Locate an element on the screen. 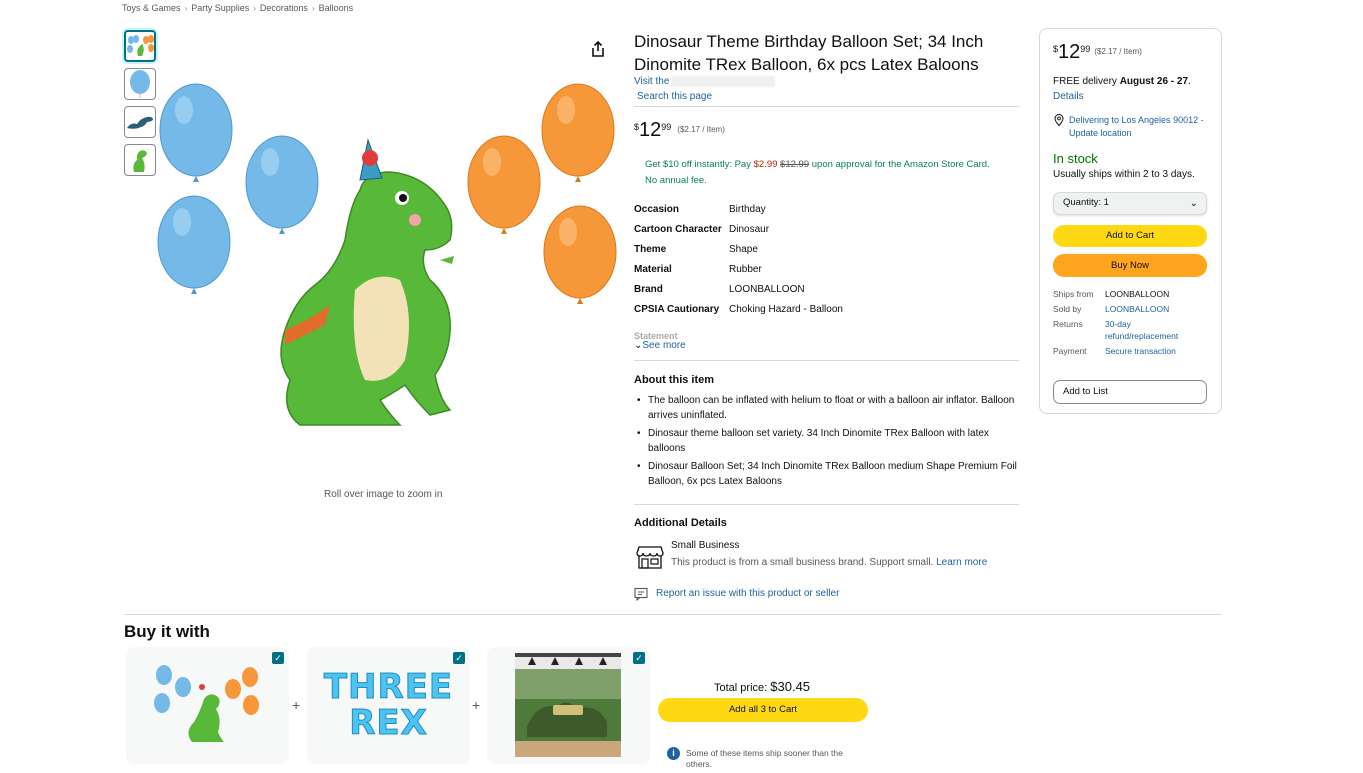  see-more-label: See more is located at coordinates (664, 345).